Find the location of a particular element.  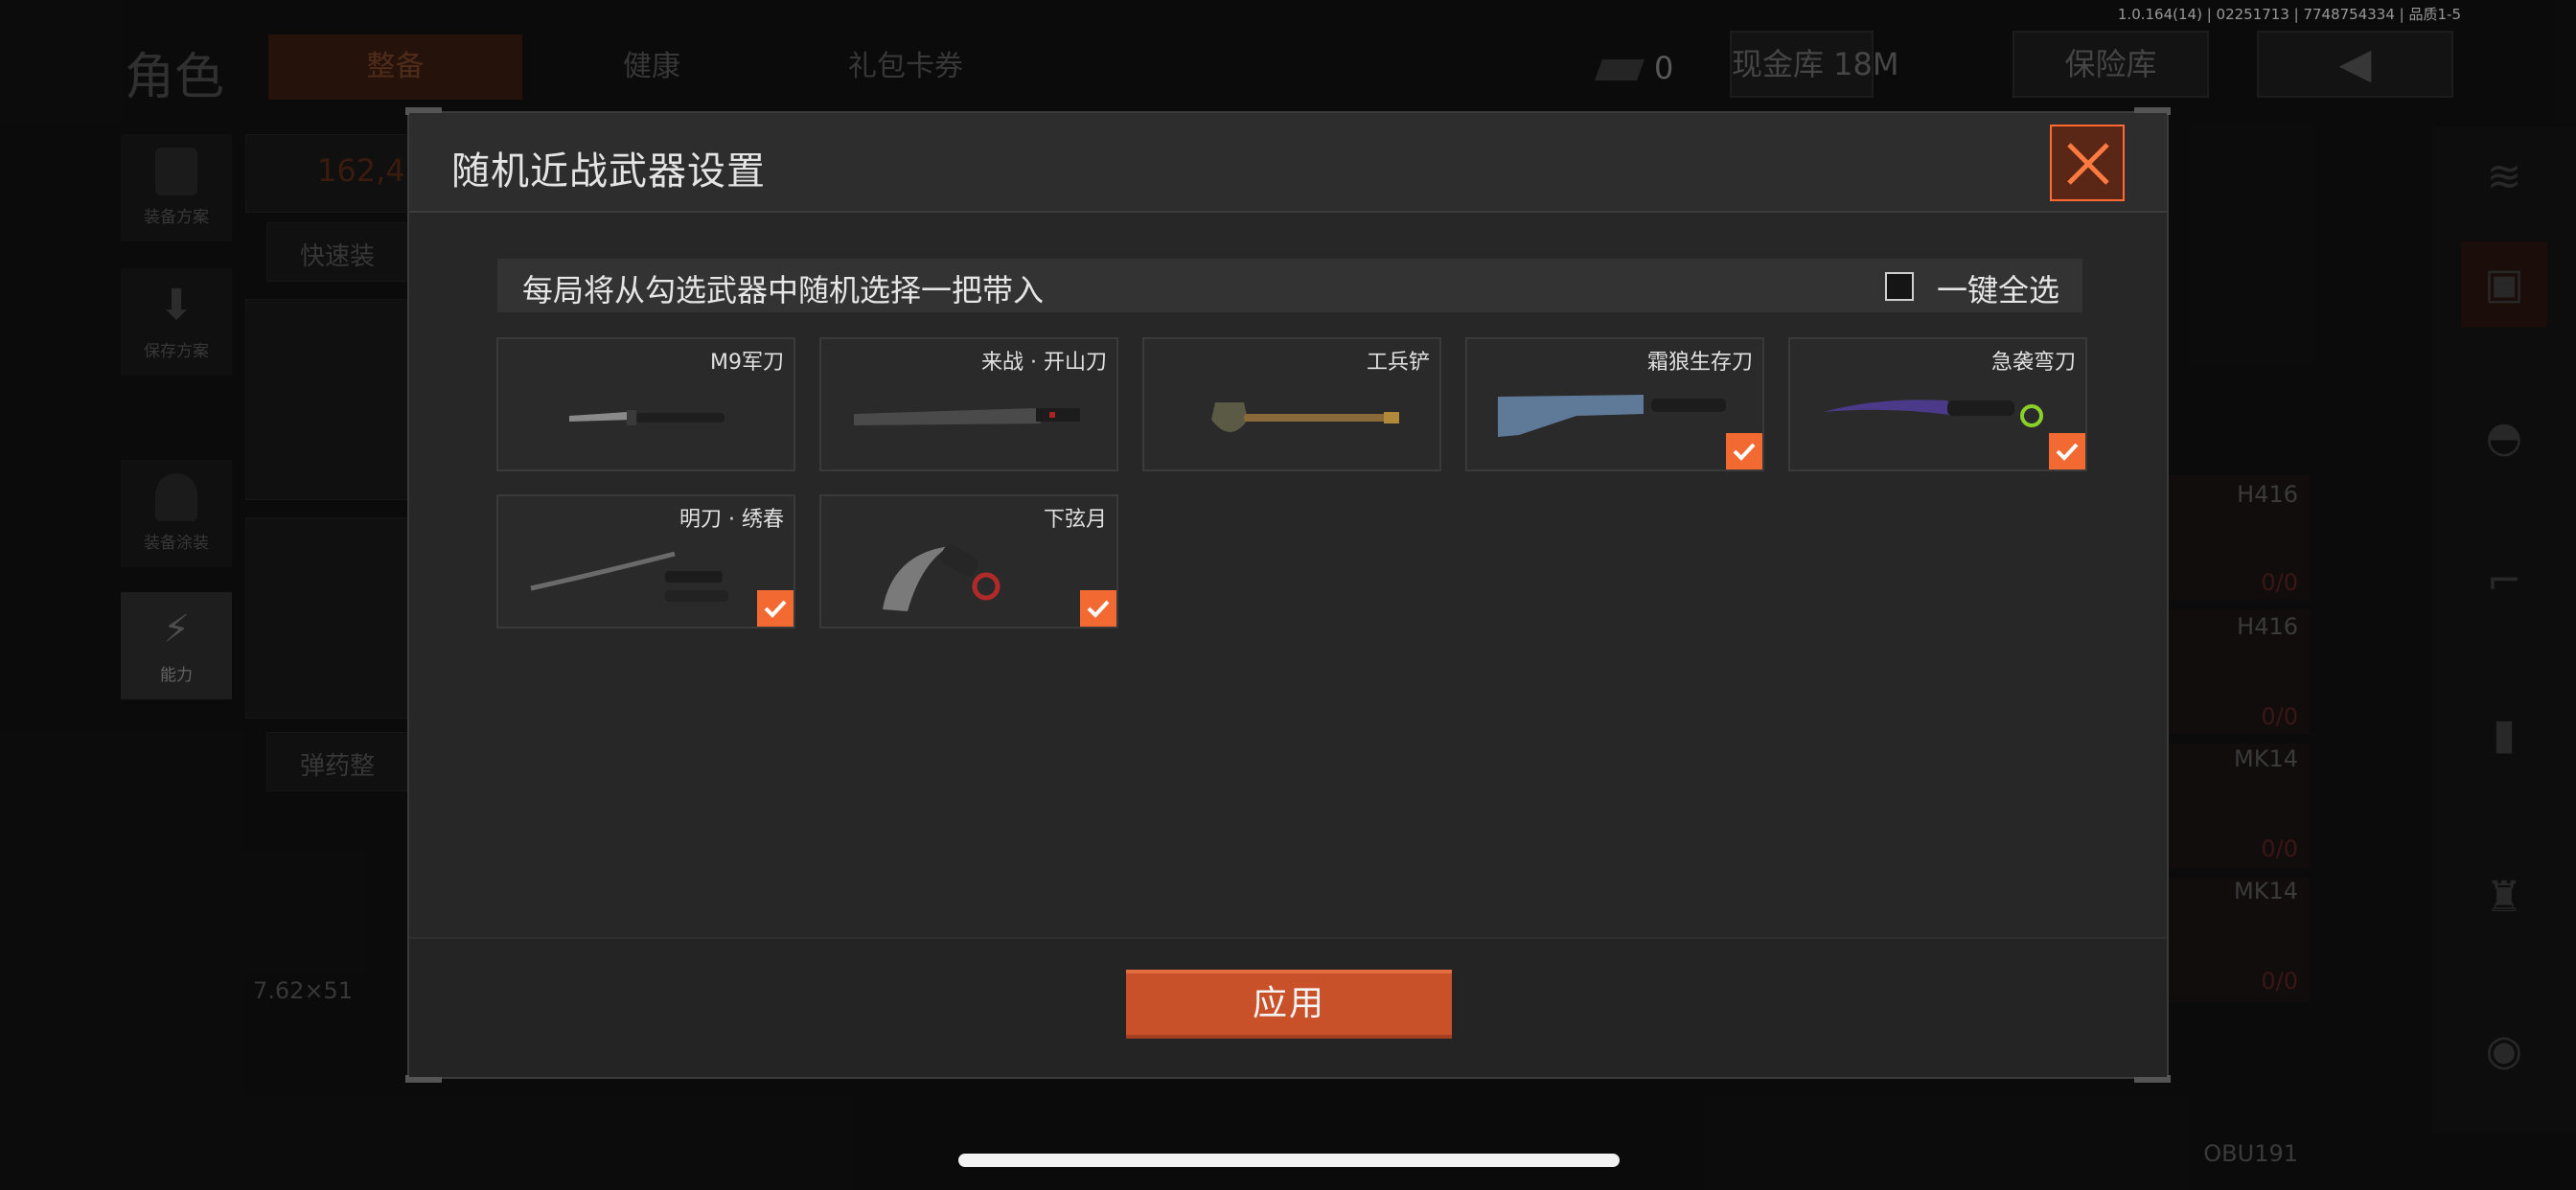

home-indicator is located at coordinates (1289, 1161).